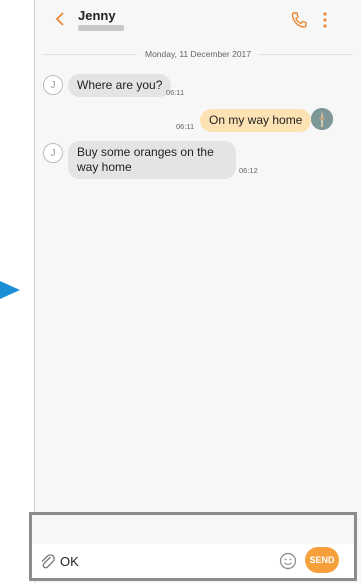  What do you see at coordinates (145, 159) in the screenshot?
I see `message-text: Buy some oranges on the way home` at bounding box center [145, 159].